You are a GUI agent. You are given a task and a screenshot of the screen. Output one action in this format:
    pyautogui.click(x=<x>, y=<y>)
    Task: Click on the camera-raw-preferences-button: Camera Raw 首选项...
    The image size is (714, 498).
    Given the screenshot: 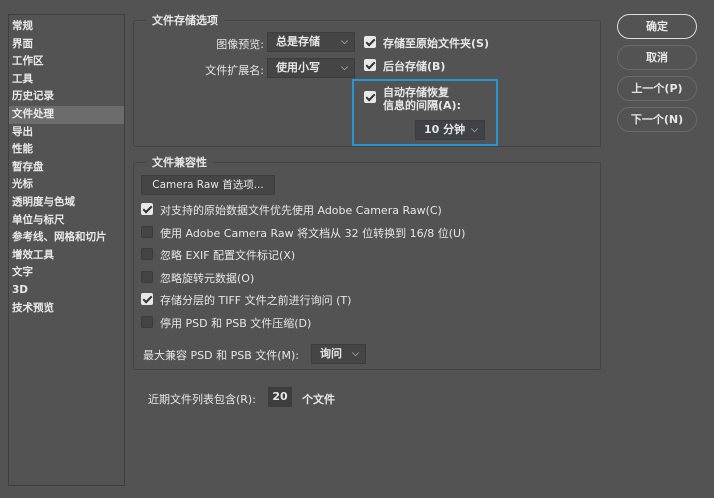 What is the action you would take?
    pyautogui.click(x=208, y=185)
    